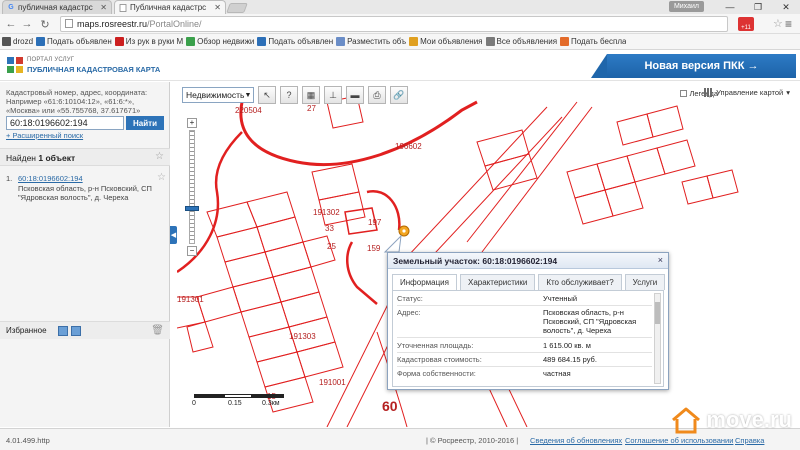 Image resolution: width=800 pixels, height=450 pixels. What do you see at coordinates (192, 208) in the screenshot?
I see `zoom-slider-thumb` at bounding box center [192, 208].